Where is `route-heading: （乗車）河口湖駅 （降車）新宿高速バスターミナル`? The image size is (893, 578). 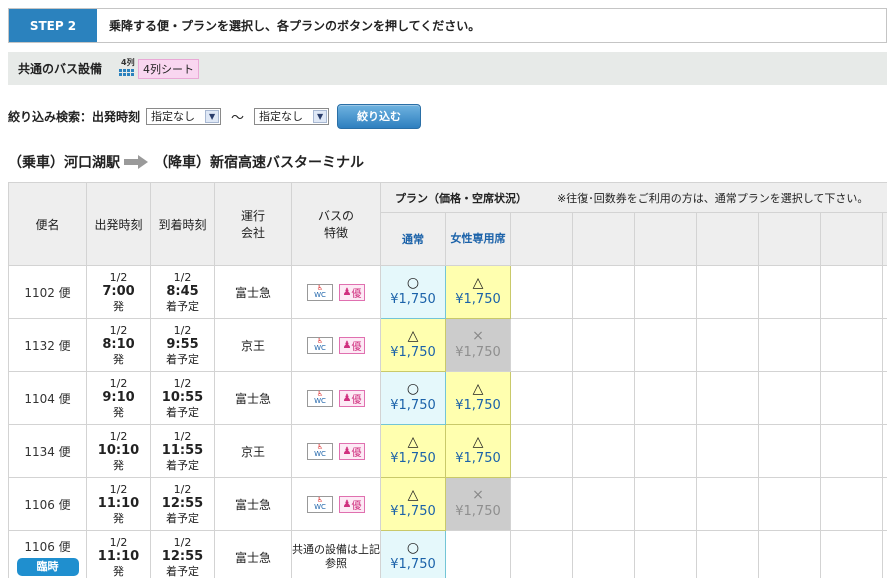 route-heading: （乗車）河口湖駅 （降車）新宿高速バスターミナル is located at coordinates (186, 162).